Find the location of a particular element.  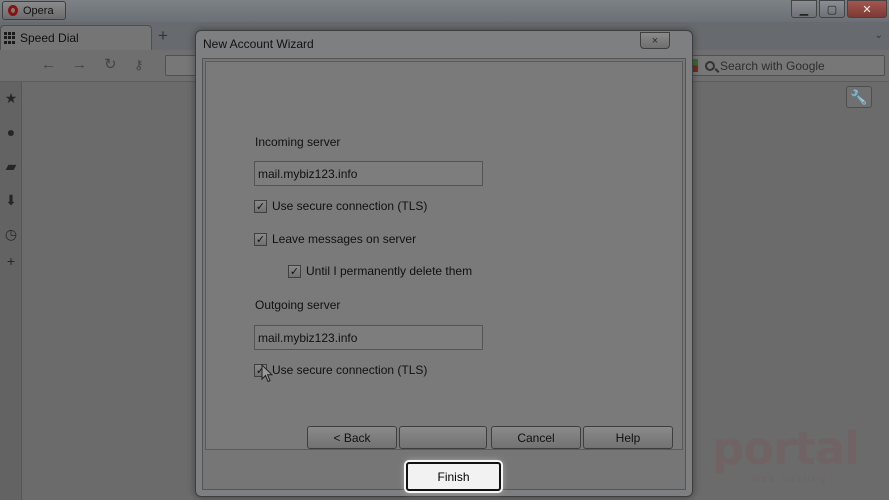

search-icon is located at coordinates (710, 65).